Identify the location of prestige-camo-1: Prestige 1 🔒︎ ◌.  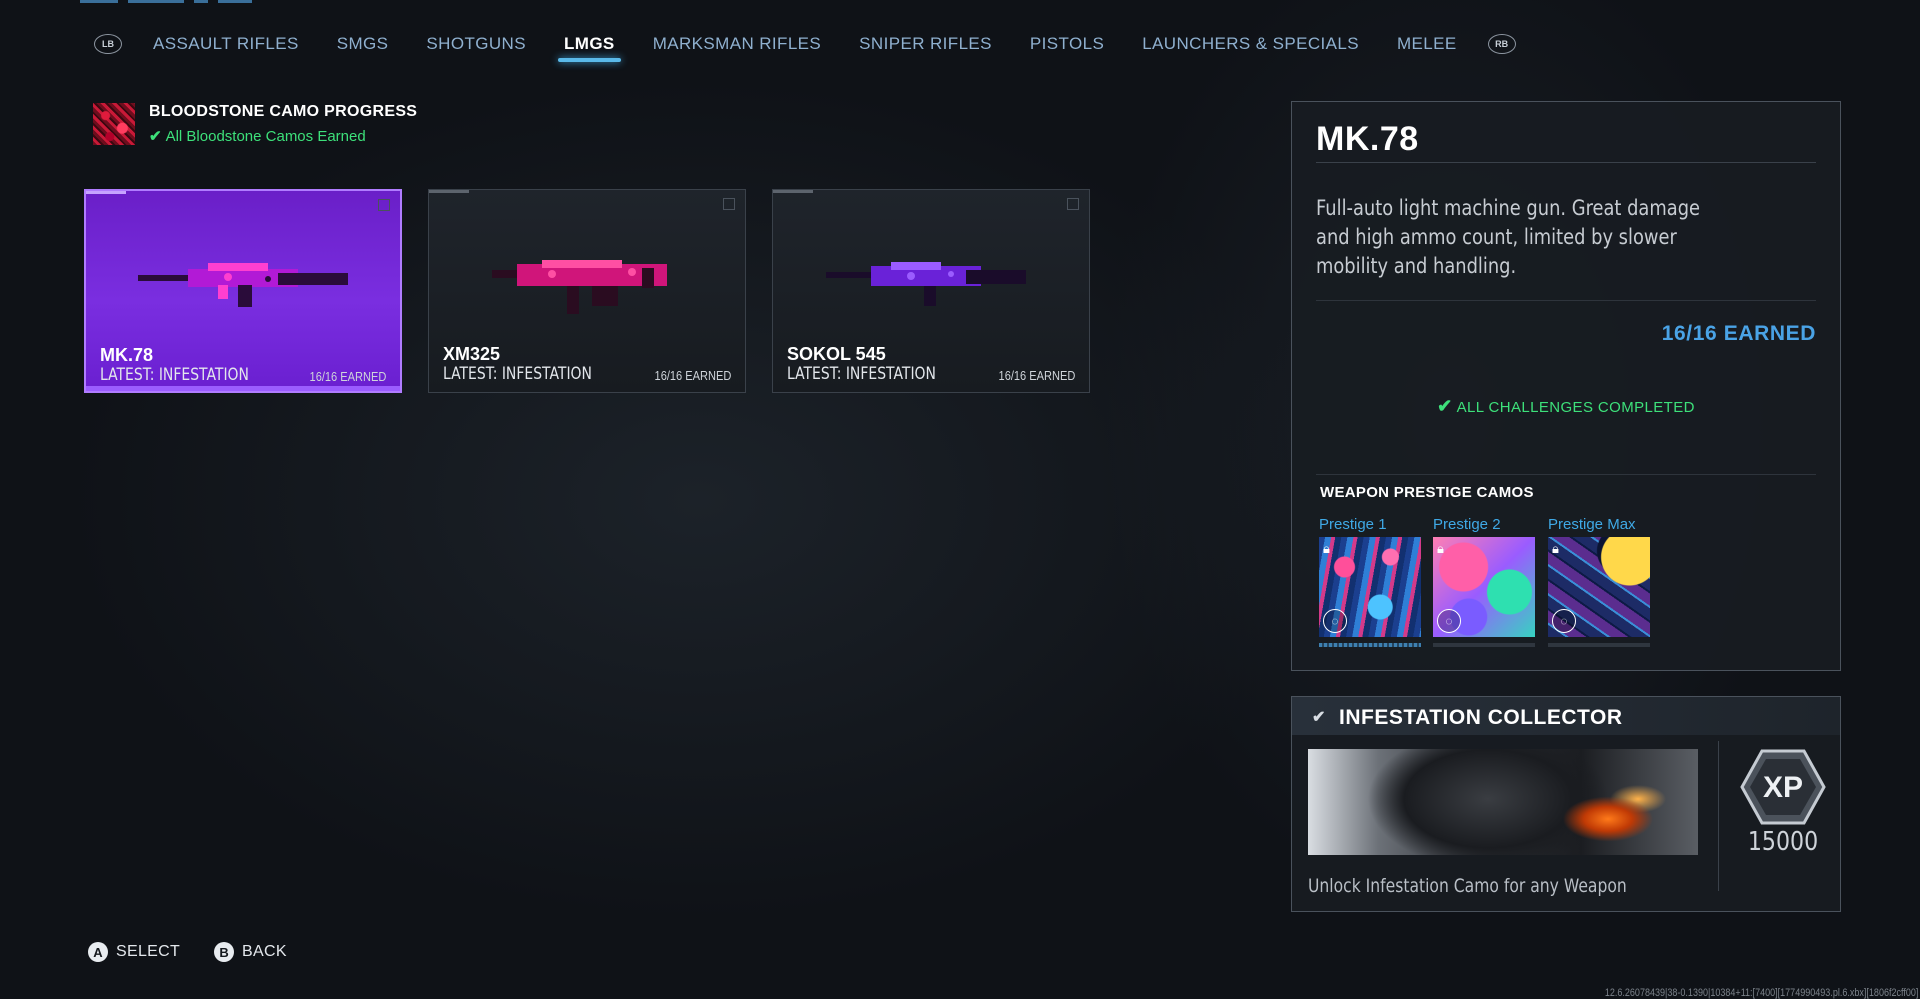
(1370, 581).